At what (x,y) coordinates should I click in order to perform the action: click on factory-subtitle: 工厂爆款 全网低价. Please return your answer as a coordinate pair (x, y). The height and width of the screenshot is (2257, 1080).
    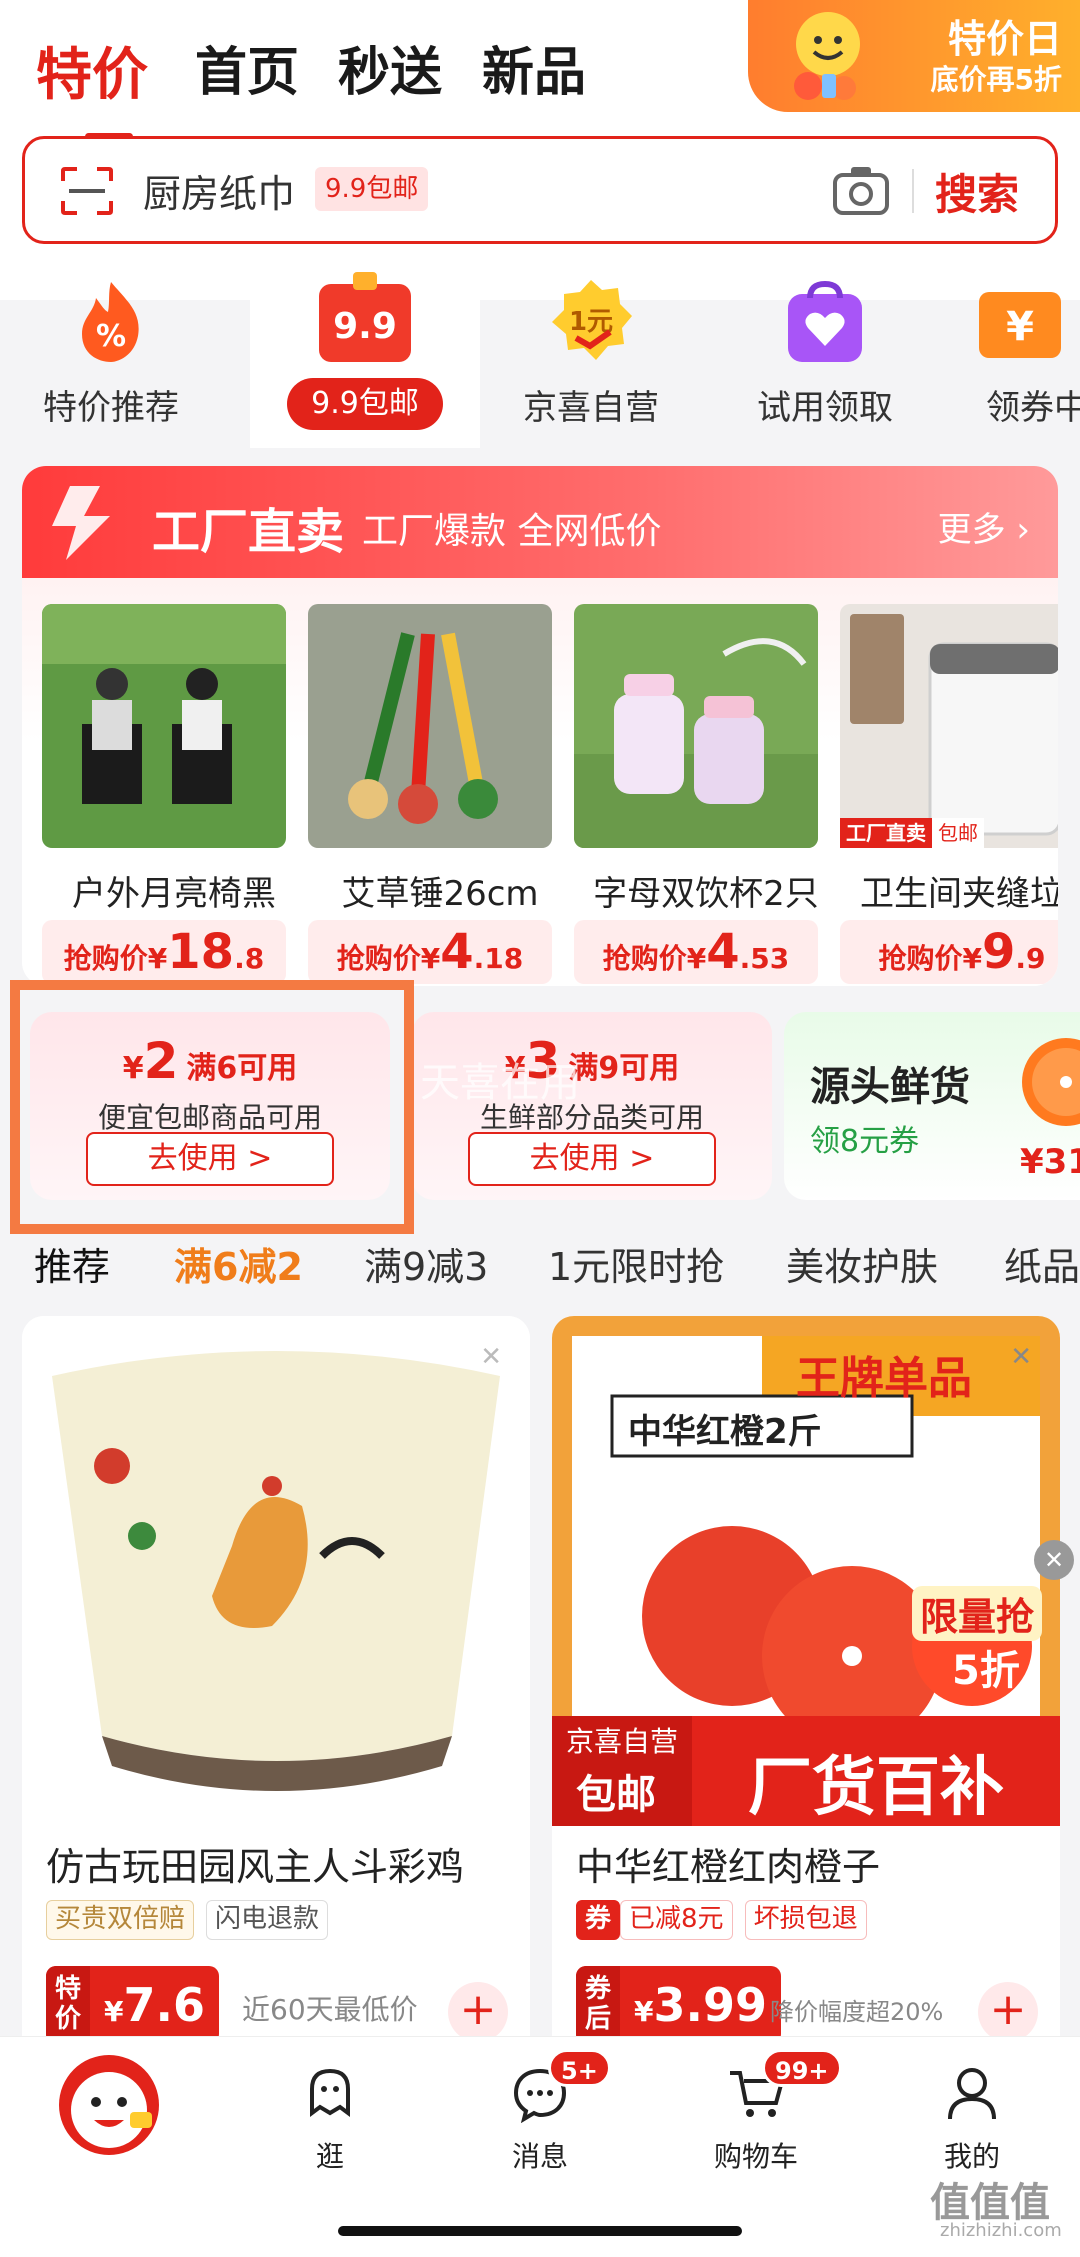
    Looking at the image, I should click on (512, 531).